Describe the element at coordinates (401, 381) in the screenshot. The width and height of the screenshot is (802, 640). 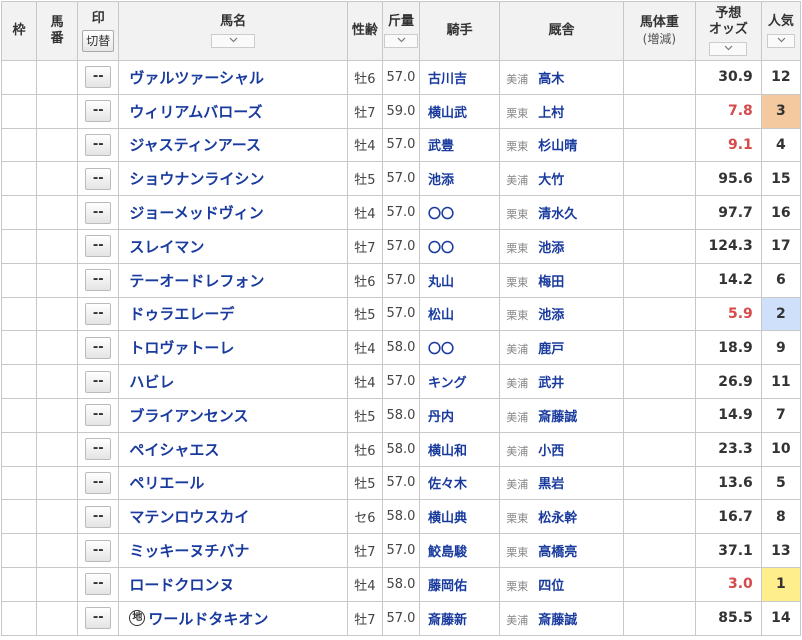
I see `table-row: -- ハビレ 牡4 57.0 キング 美浦 武井 26.9 11` at that location.